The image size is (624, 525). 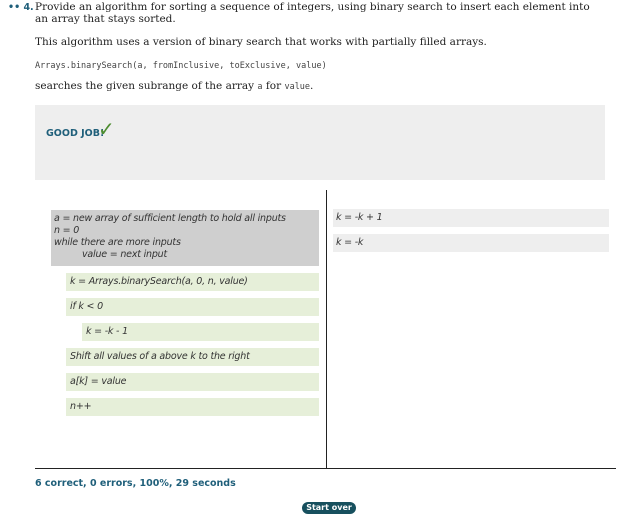 I want to click on score-status: 6 correct, 0 errors, 100%, 29 seconds, so click(x=135, y=483).